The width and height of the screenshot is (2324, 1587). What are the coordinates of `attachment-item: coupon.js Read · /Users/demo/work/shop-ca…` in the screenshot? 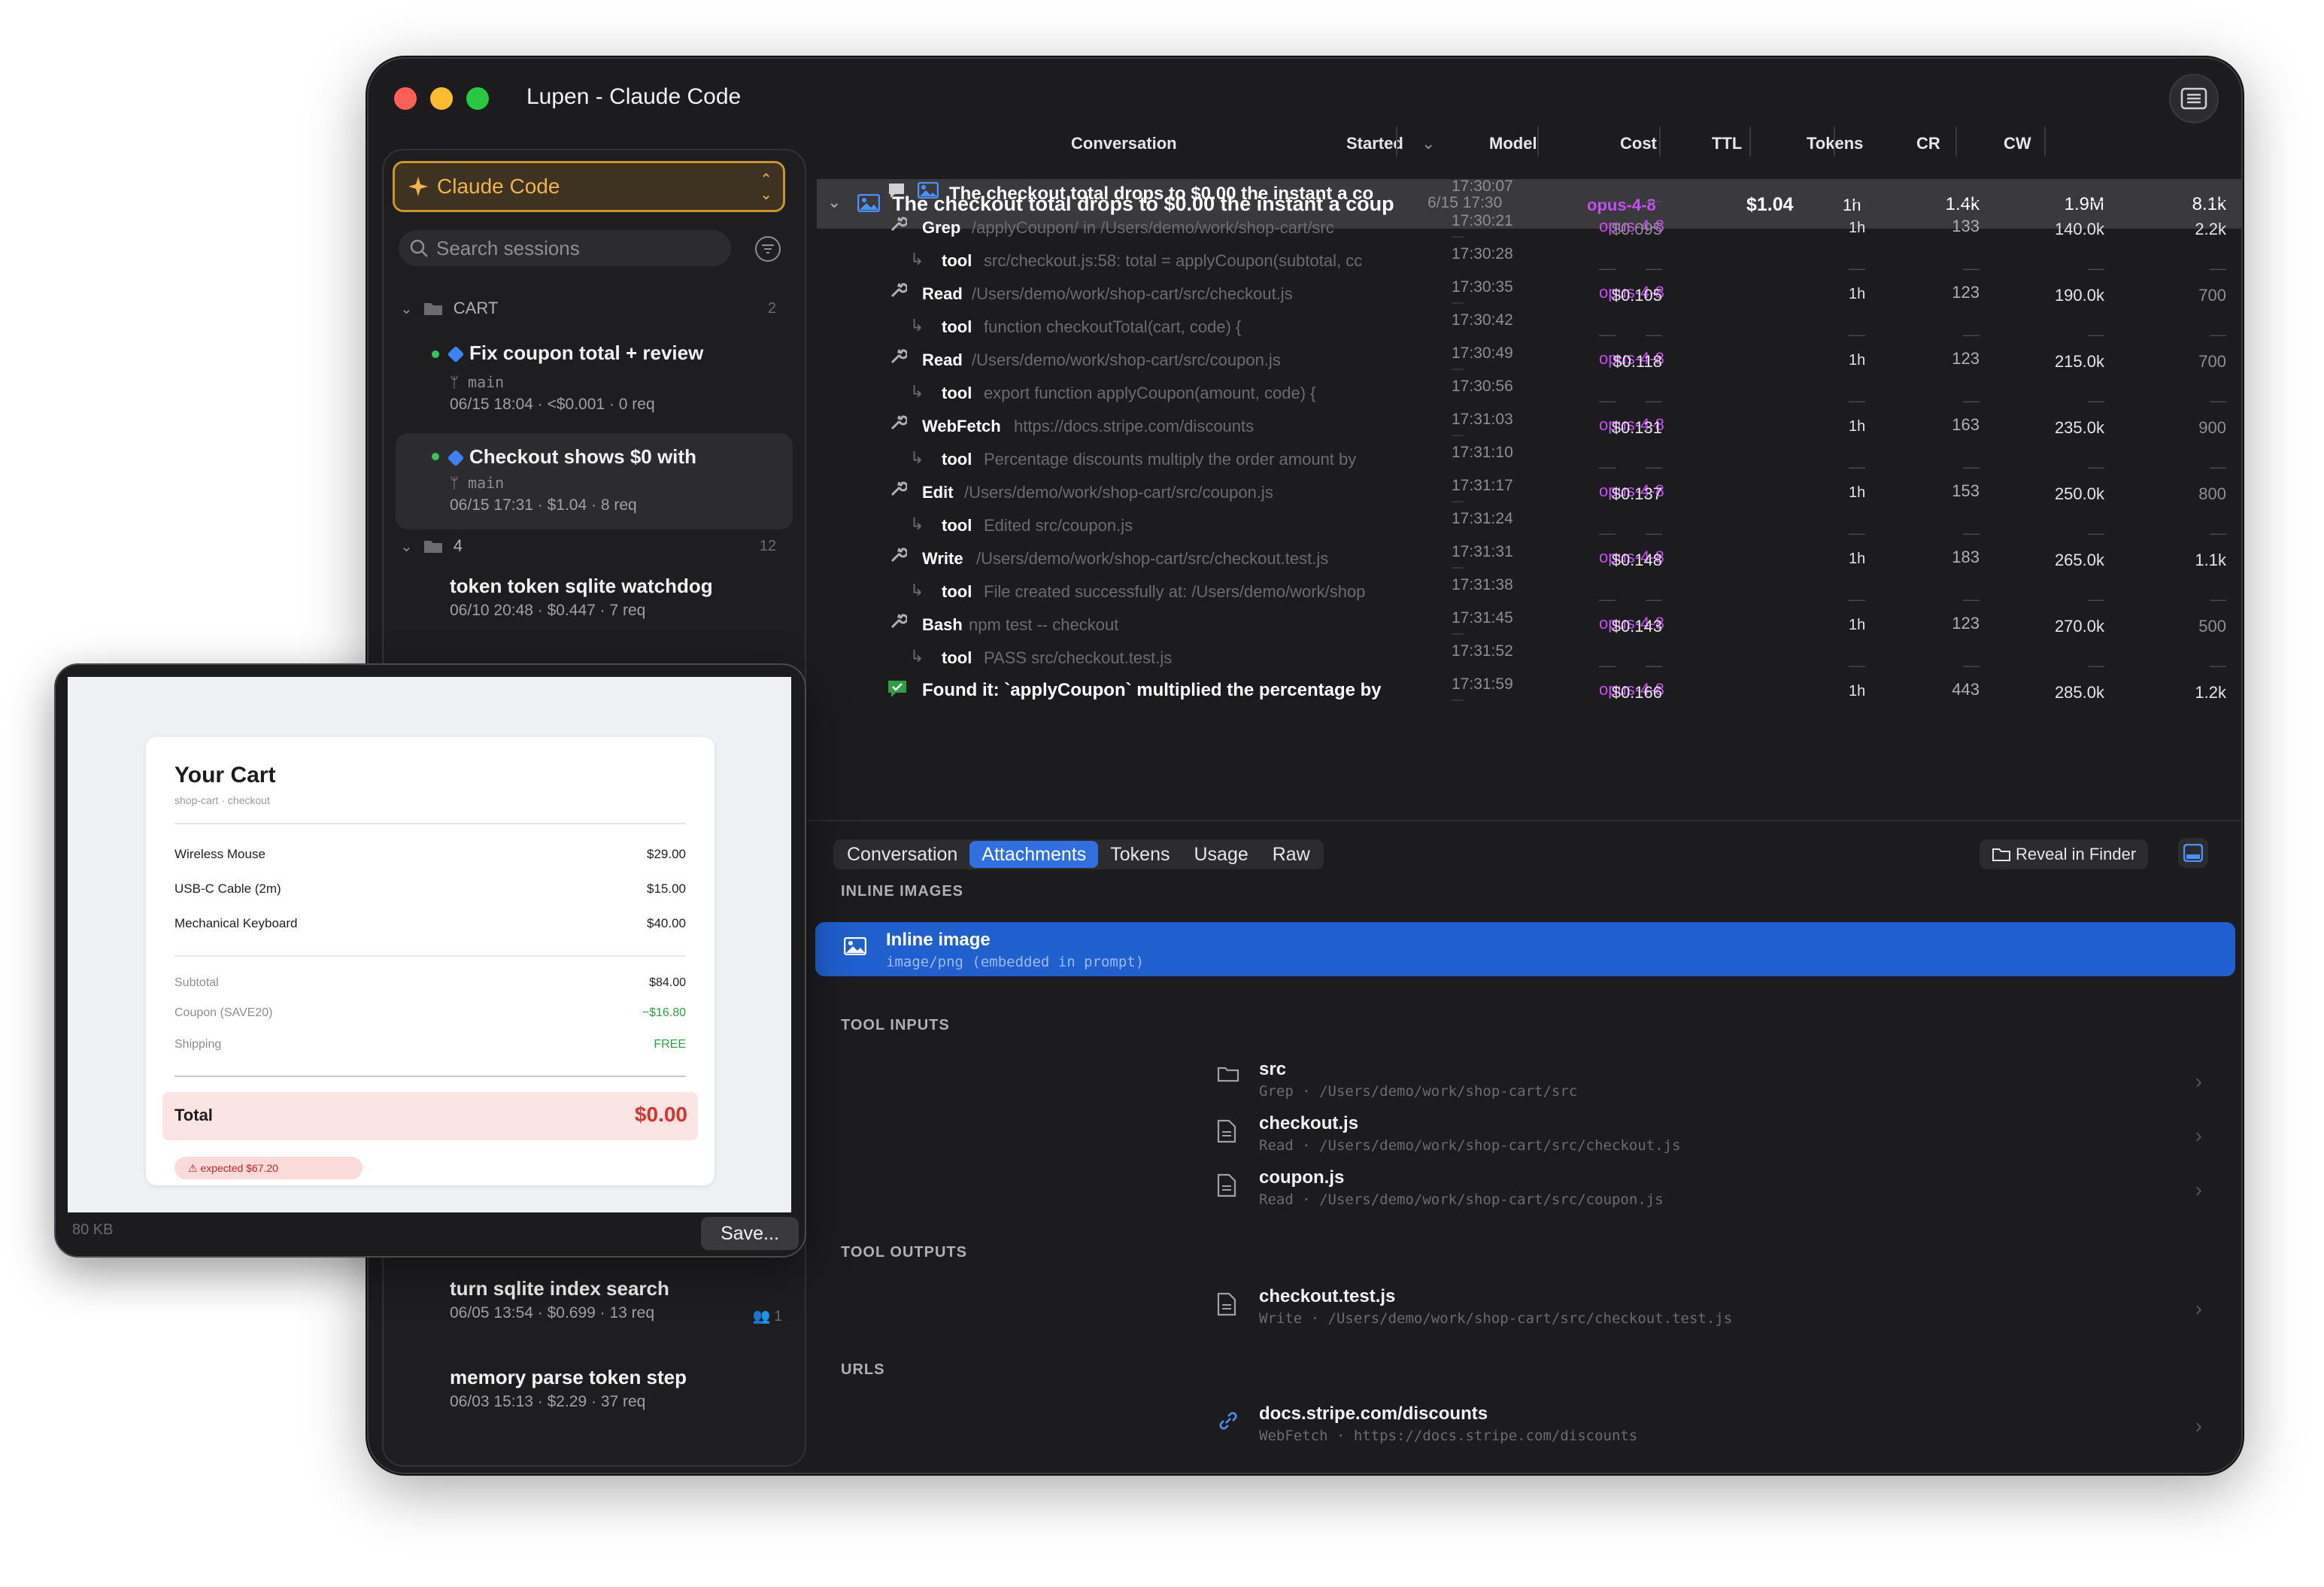 It's located at (1530, 1194).